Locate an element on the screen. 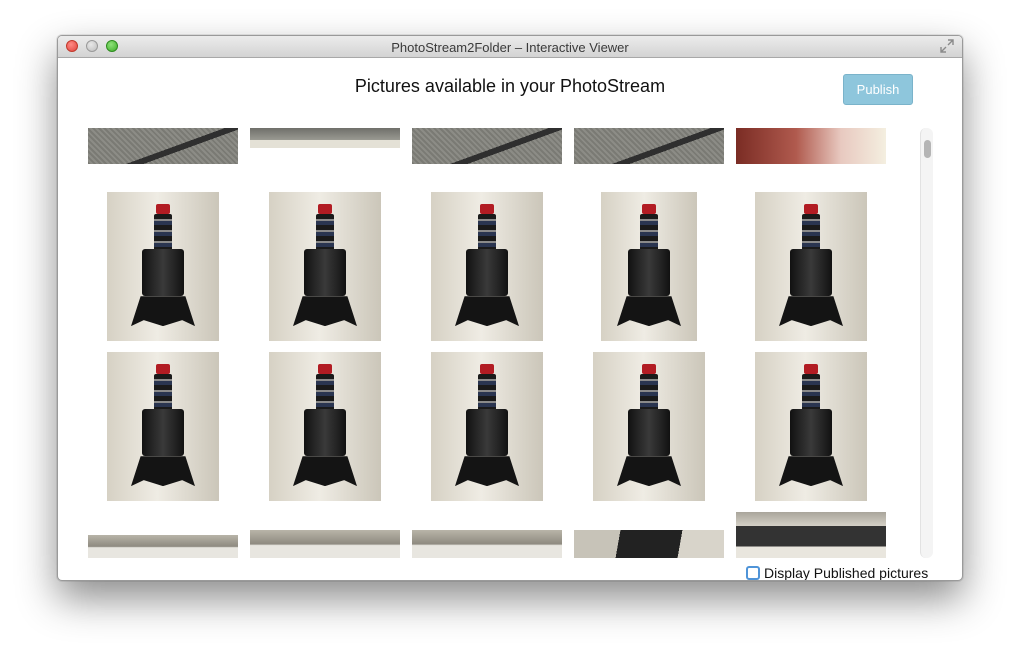  page-title: Pictures available in your PhotoStream is located at coordinates (510, 86).